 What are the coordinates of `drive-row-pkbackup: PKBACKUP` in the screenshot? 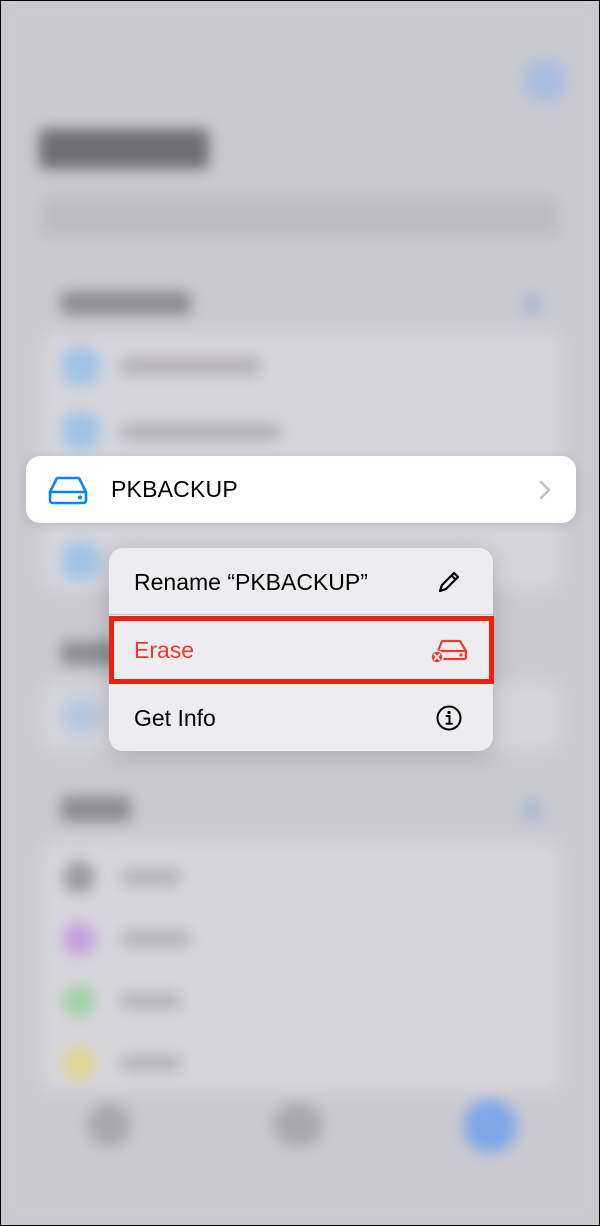 It's located at (301, 489).